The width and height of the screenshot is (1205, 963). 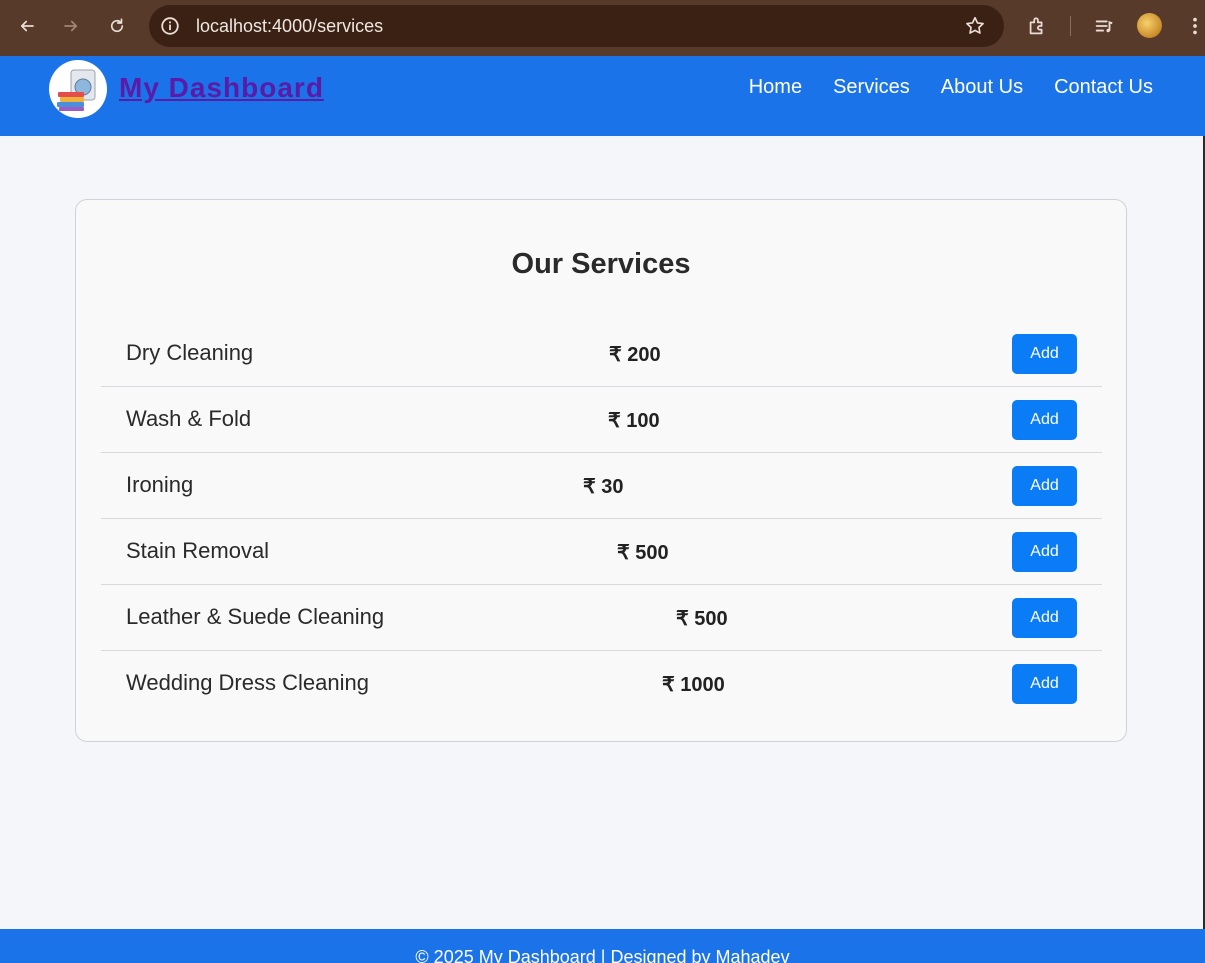 What do you see at coordinates (601, 354) in the screenshot?
I see `service-row: Dry Cleaning ₹ 200 Add` at bounding box center [601, 354].